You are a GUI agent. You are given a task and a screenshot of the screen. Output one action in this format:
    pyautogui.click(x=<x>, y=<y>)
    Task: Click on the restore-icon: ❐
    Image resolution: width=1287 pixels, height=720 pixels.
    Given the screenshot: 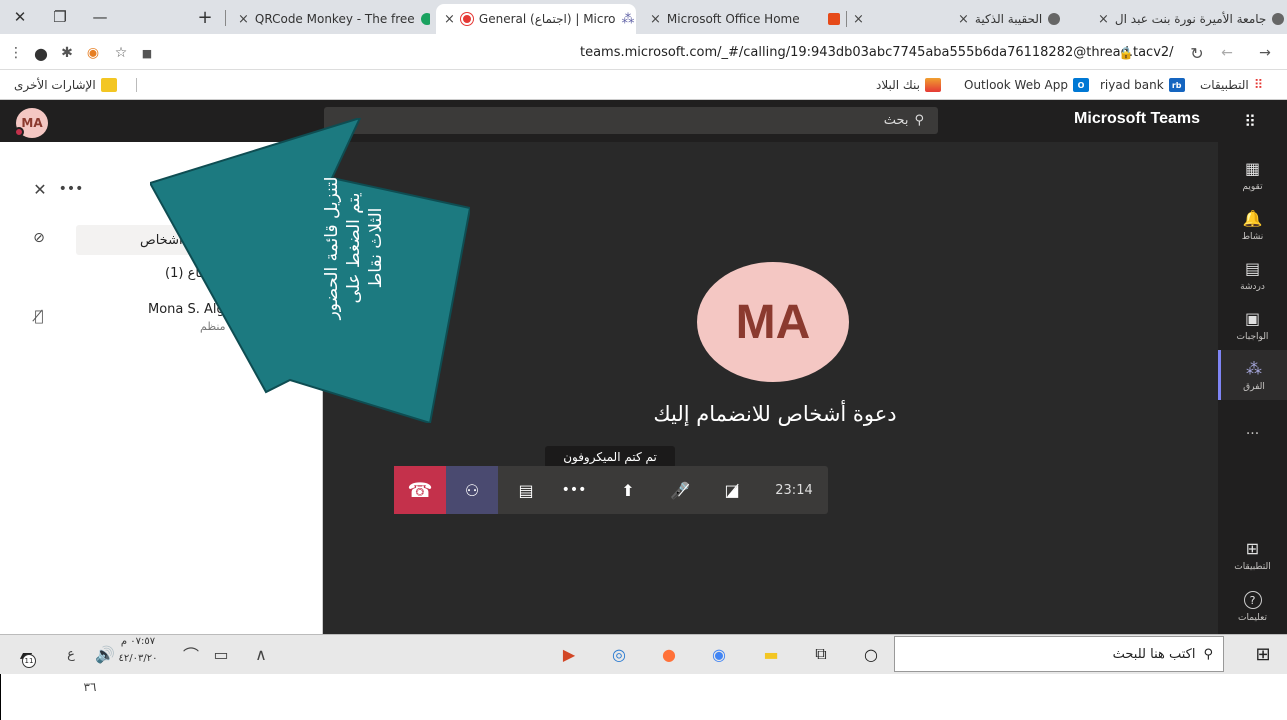 What is the action you would take?
    pyautogui.click(x=60, y=17)
    